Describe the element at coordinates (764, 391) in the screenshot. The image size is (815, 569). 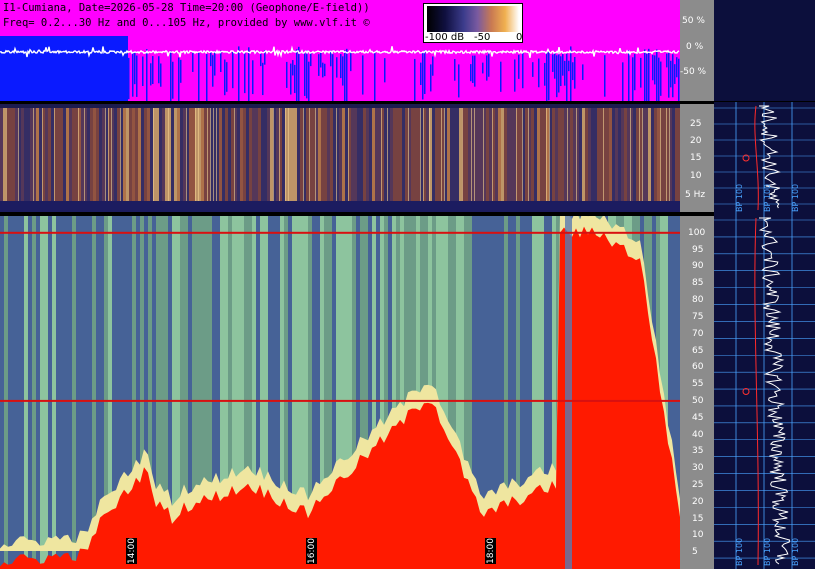
I see `efield-profile-background` at that location.